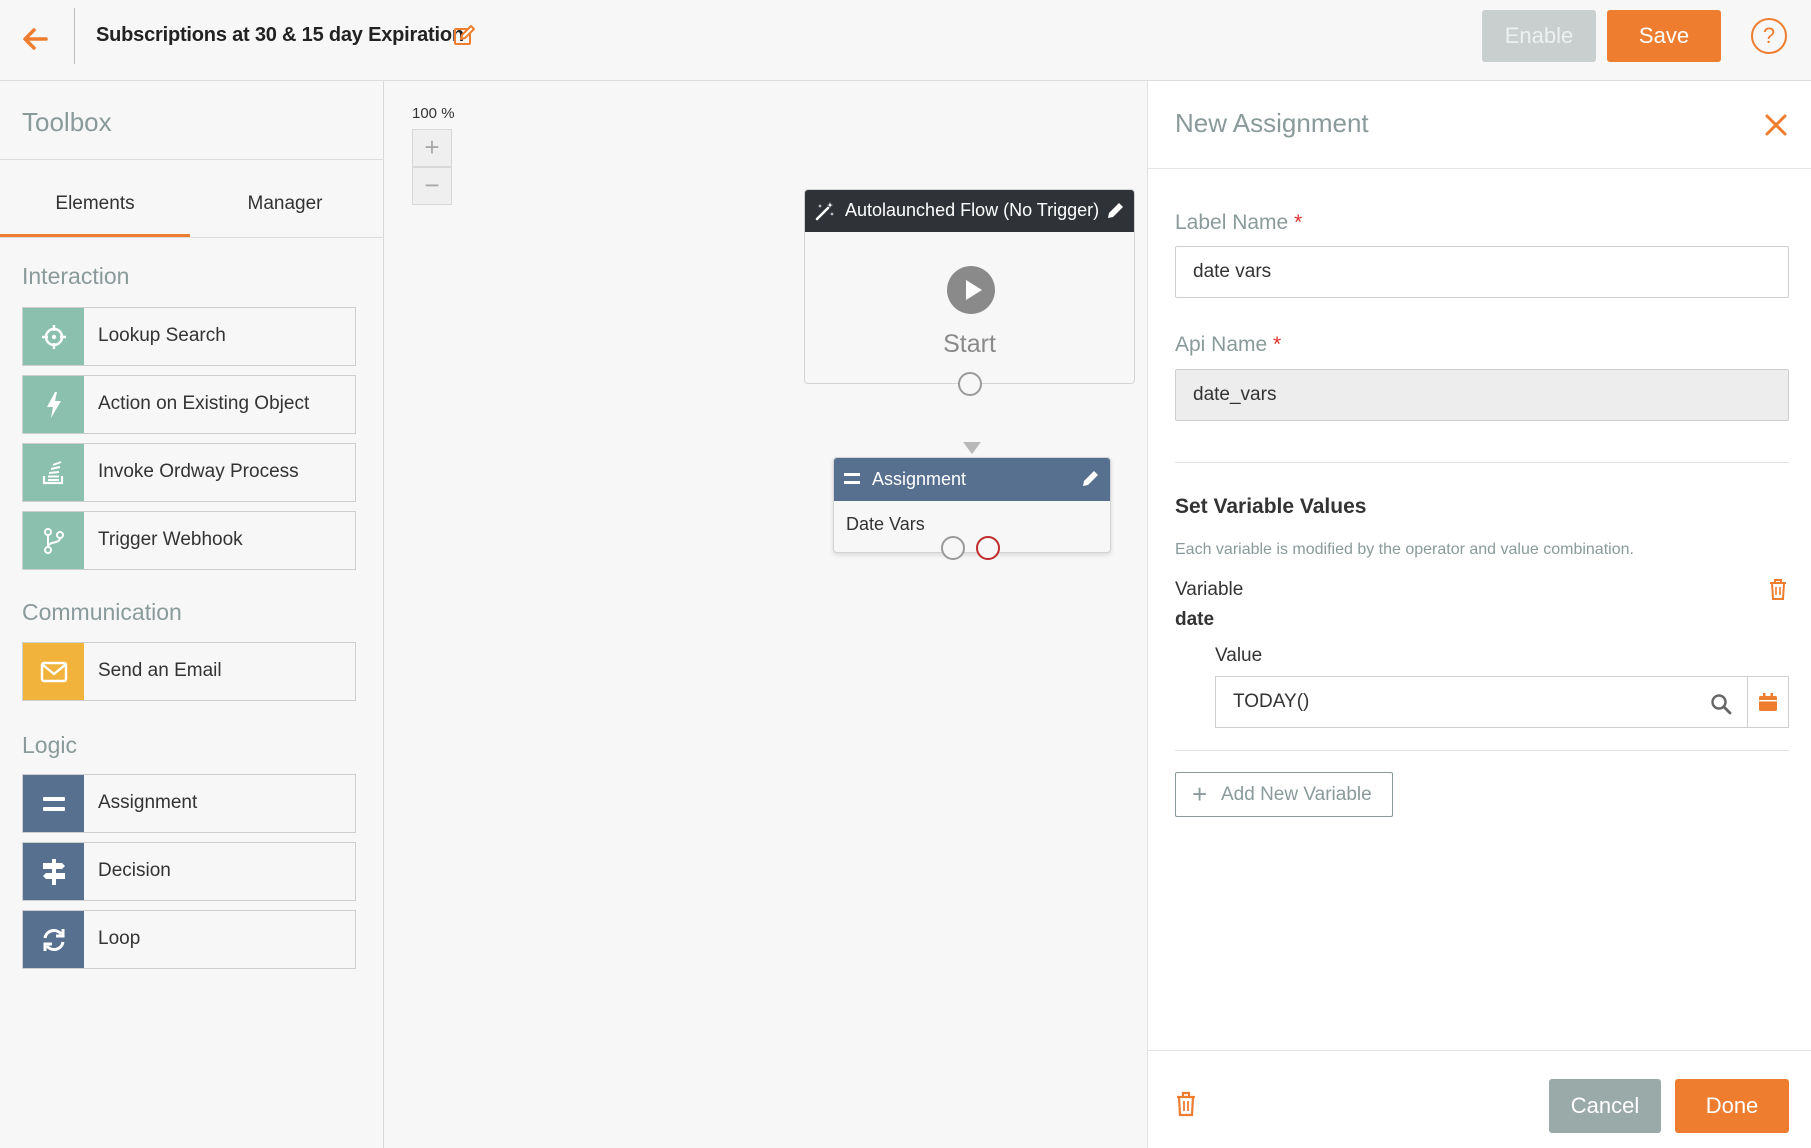 The width and height of the screenshot is (1811, 1148). Describe the element at coordinates (1776, 125) in the screenshot. I see `close-icon` at that location.